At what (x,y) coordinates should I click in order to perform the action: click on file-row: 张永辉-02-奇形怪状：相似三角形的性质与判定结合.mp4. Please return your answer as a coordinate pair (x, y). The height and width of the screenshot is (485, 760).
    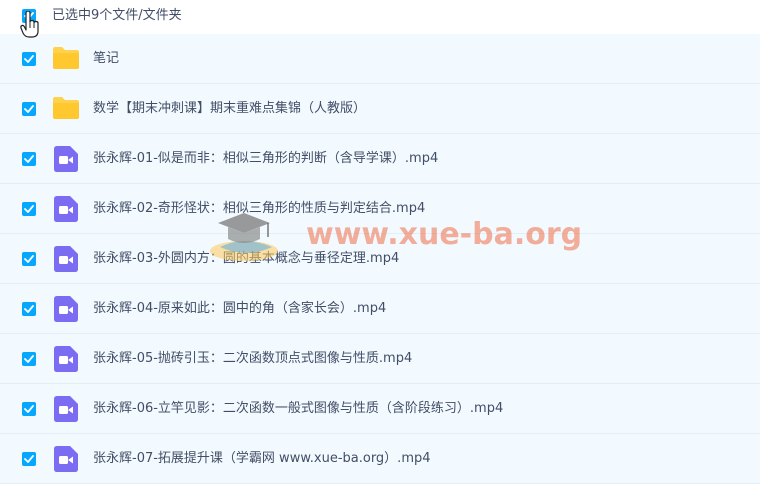
    Looking at the image, I should click on (380, 209).